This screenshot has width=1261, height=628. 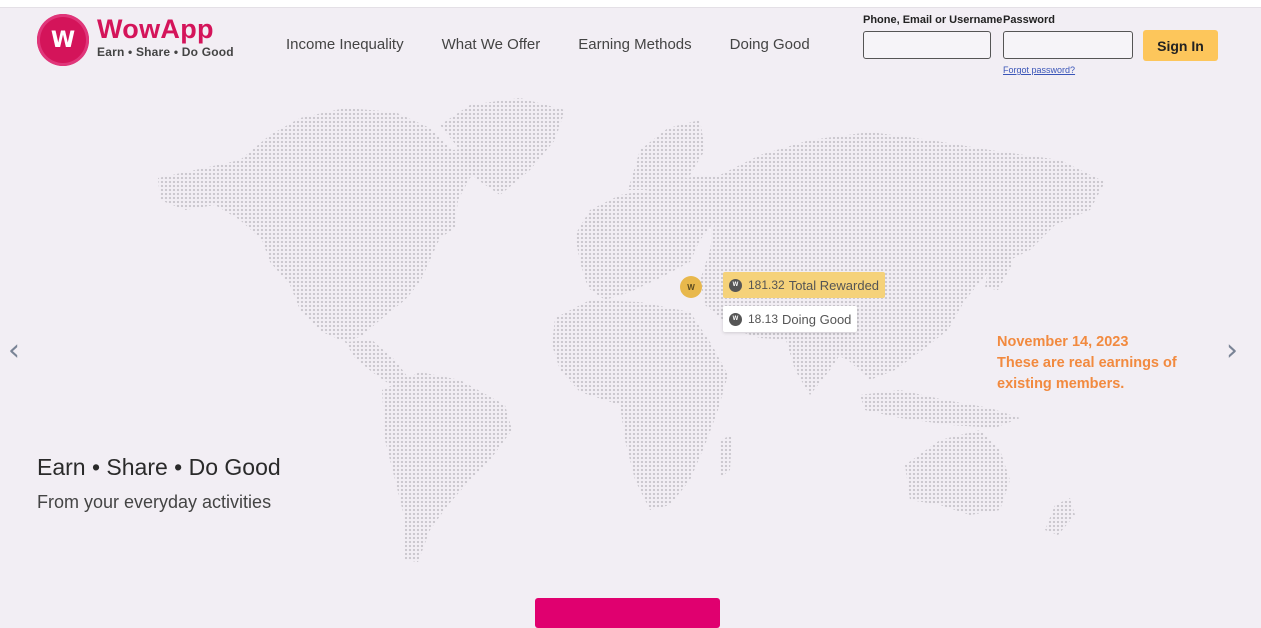 I want to click on doing-good-value: 18.13, so click(x=763, y=319).